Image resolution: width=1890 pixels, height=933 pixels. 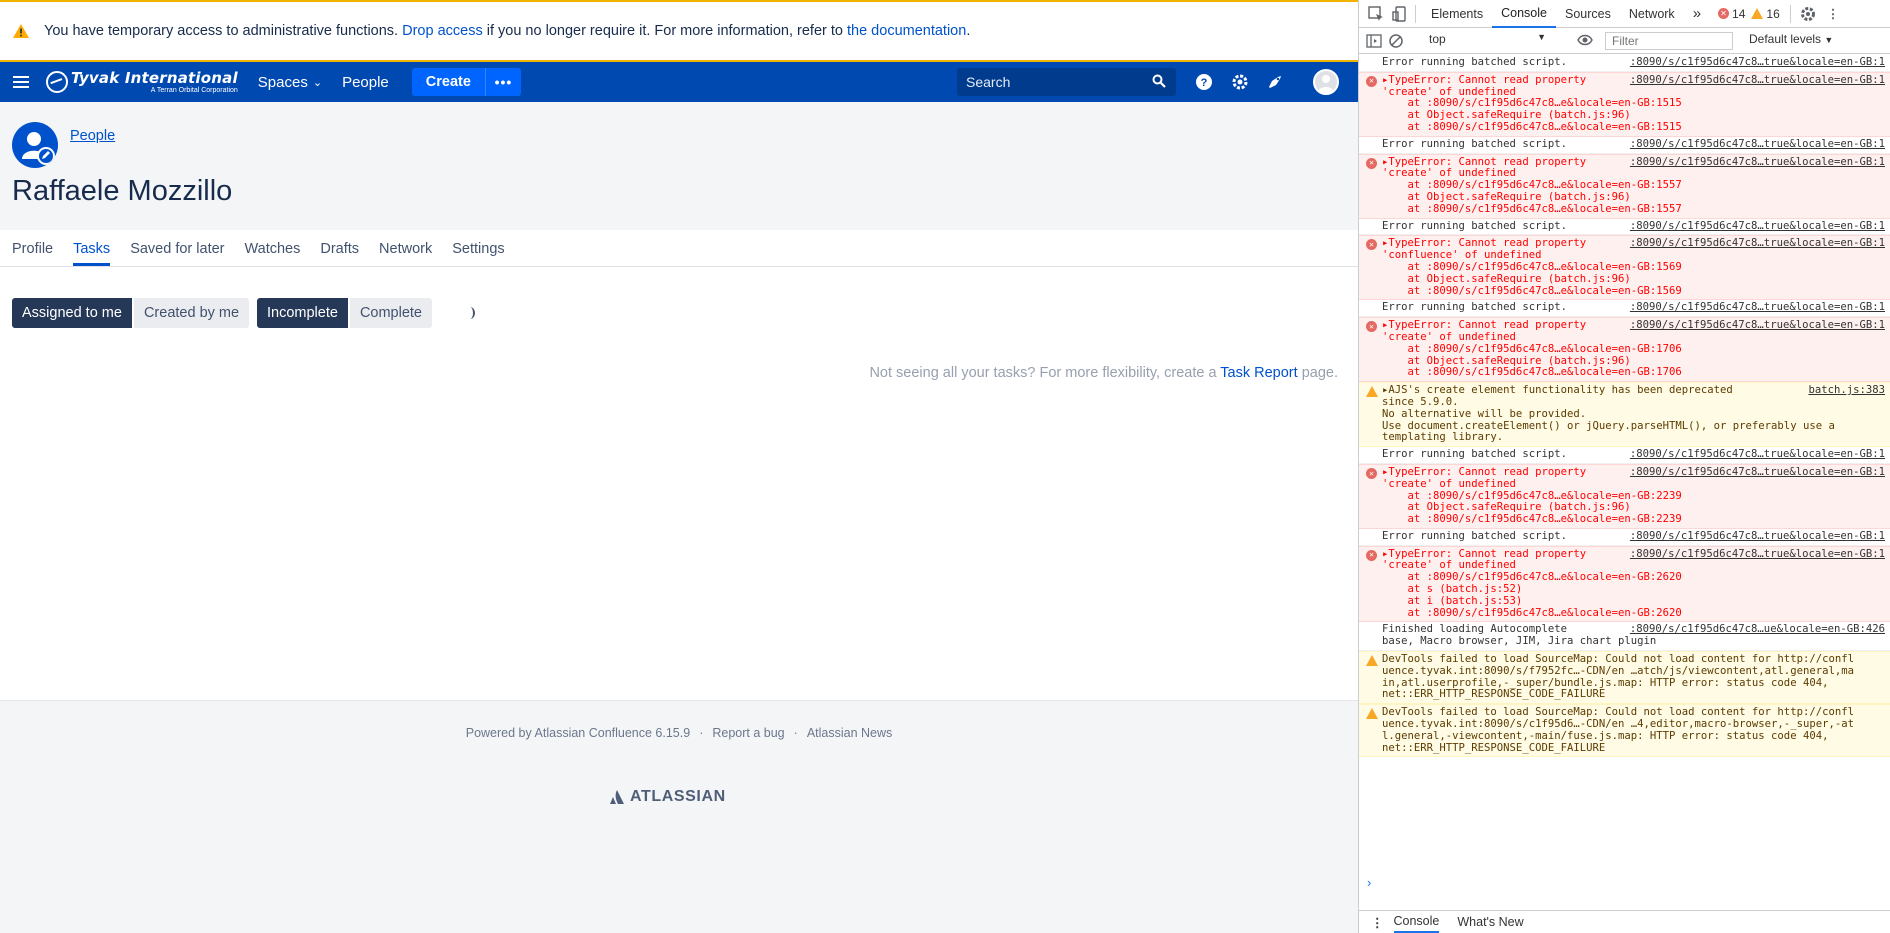 I want to click on incomplete-button: Incomplete, so click(x=302, y=313).